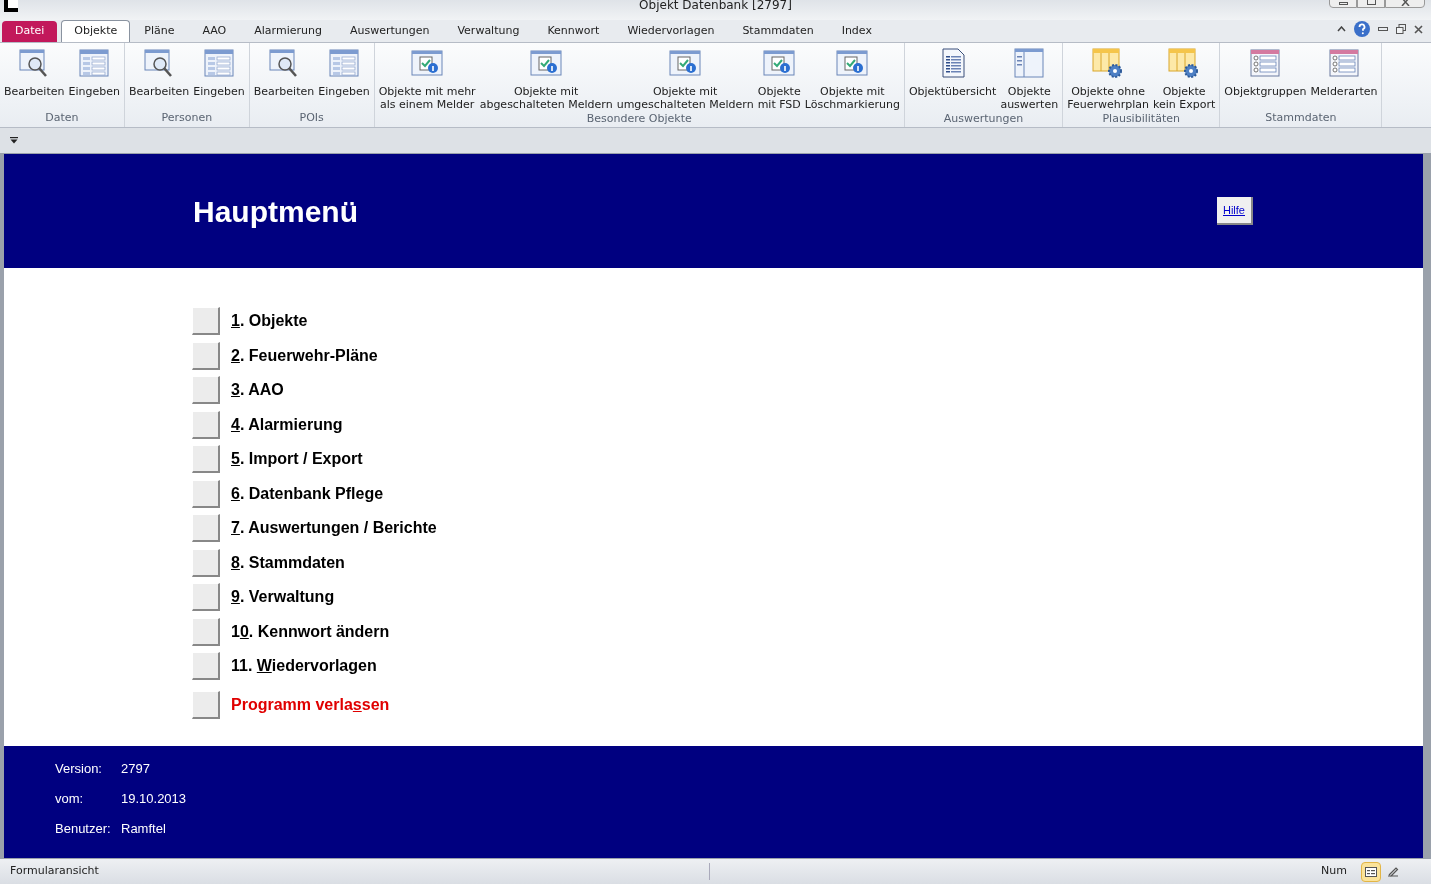 The height and width of the screenshot is (884, 1431). I want to click on info-label: Benutzer:, so click(83, 829).